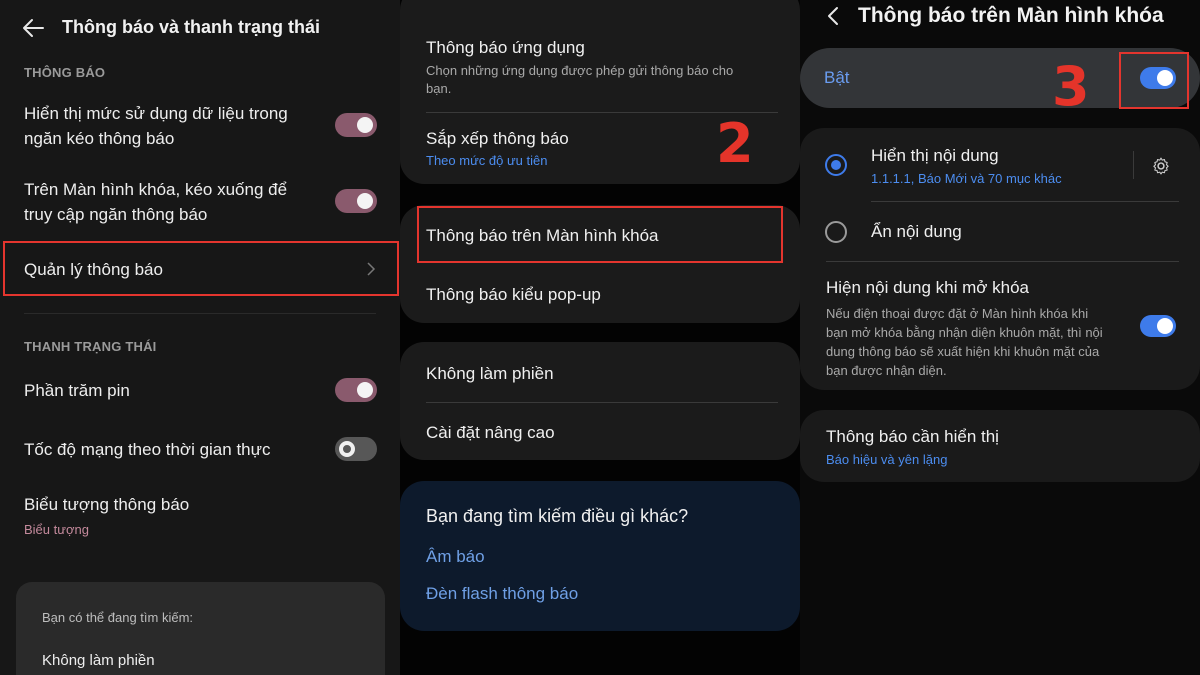 This screenshot has height=675, width=1200. I want to click on sound-link: Âm báo, so click(455, 557).